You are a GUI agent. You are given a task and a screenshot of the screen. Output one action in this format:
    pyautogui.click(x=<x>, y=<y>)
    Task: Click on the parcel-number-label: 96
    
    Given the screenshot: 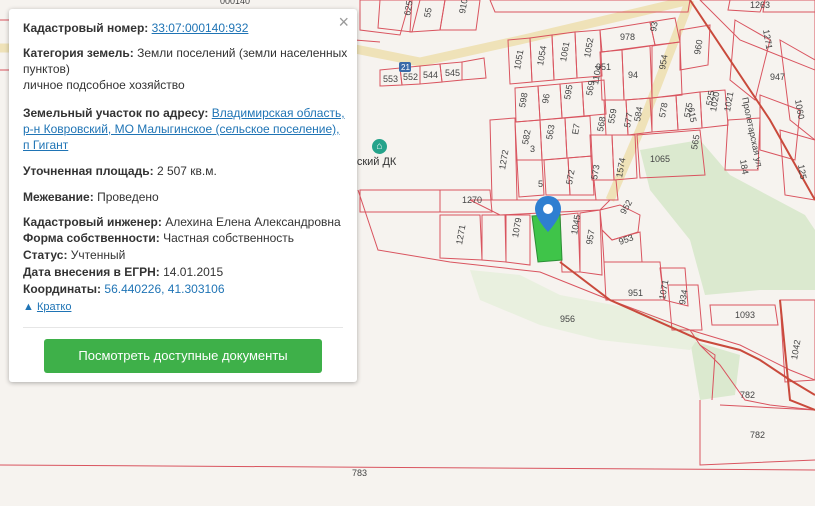 What is the action you would take?
    pyautogui.click(x=546, y=99)
    